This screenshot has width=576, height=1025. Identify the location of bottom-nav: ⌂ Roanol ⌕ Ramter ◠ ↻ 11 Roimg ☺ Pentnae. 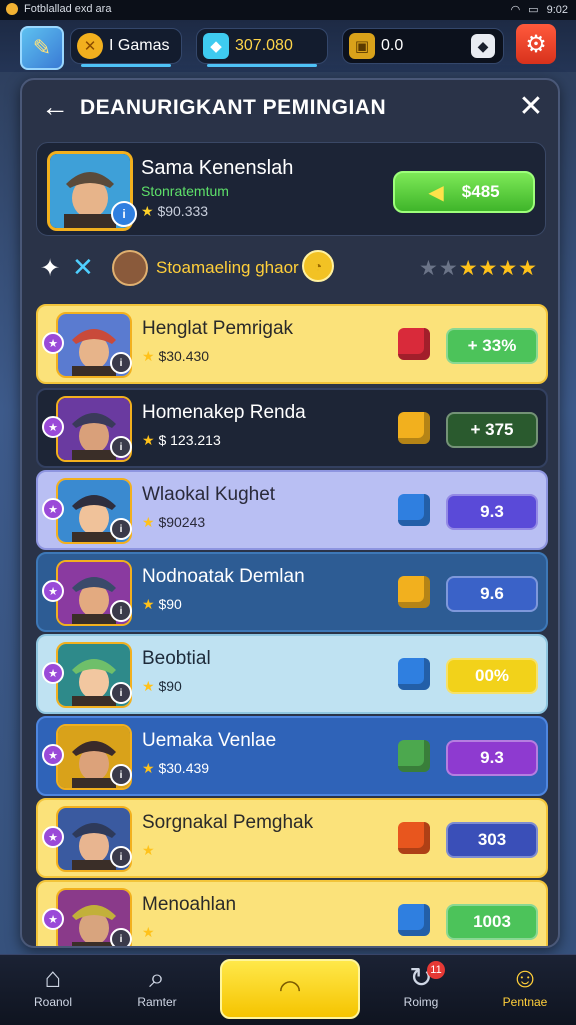
(288, 989).